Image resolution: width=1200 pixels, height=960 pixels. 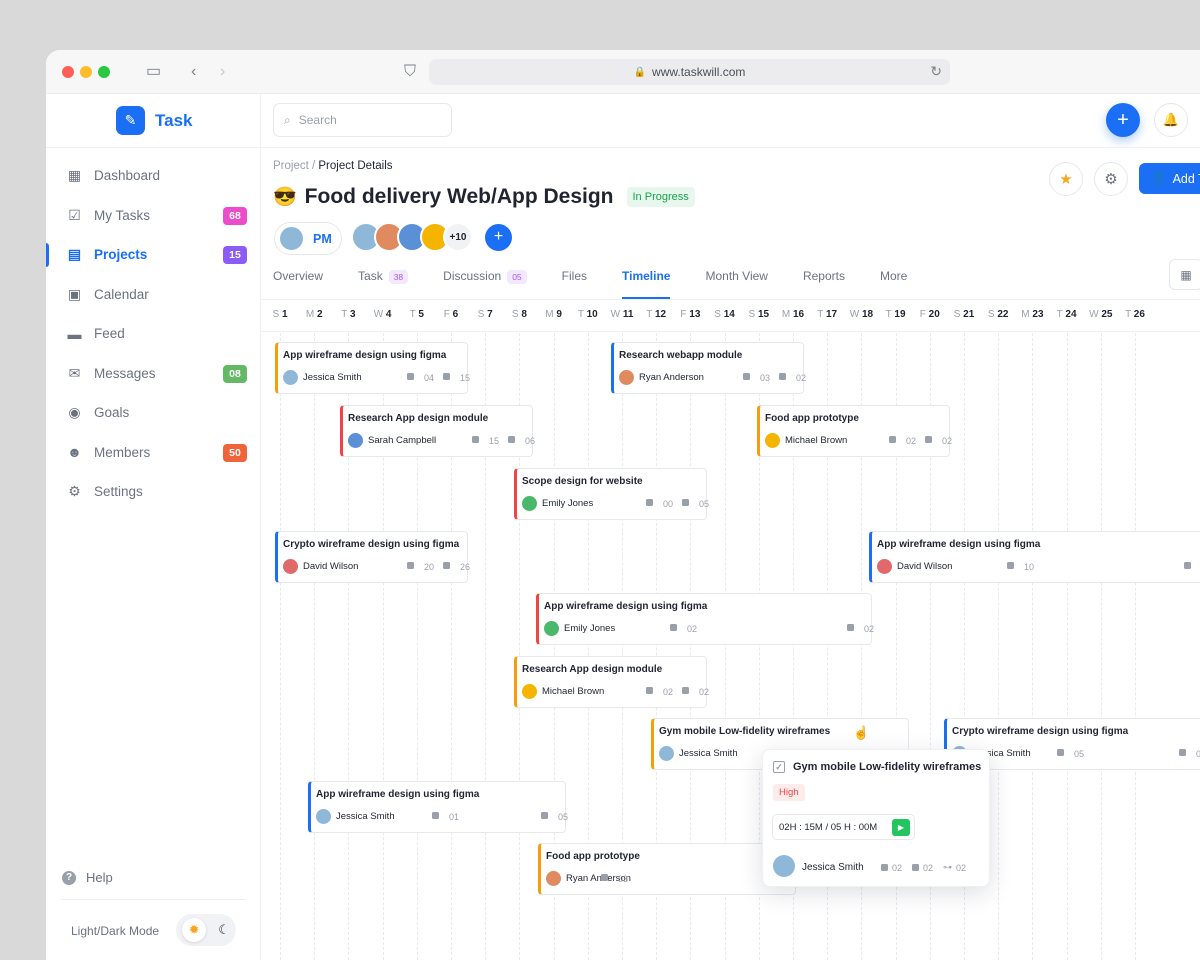 I want to click on tab-label: Files, so click(x=574, y=276).